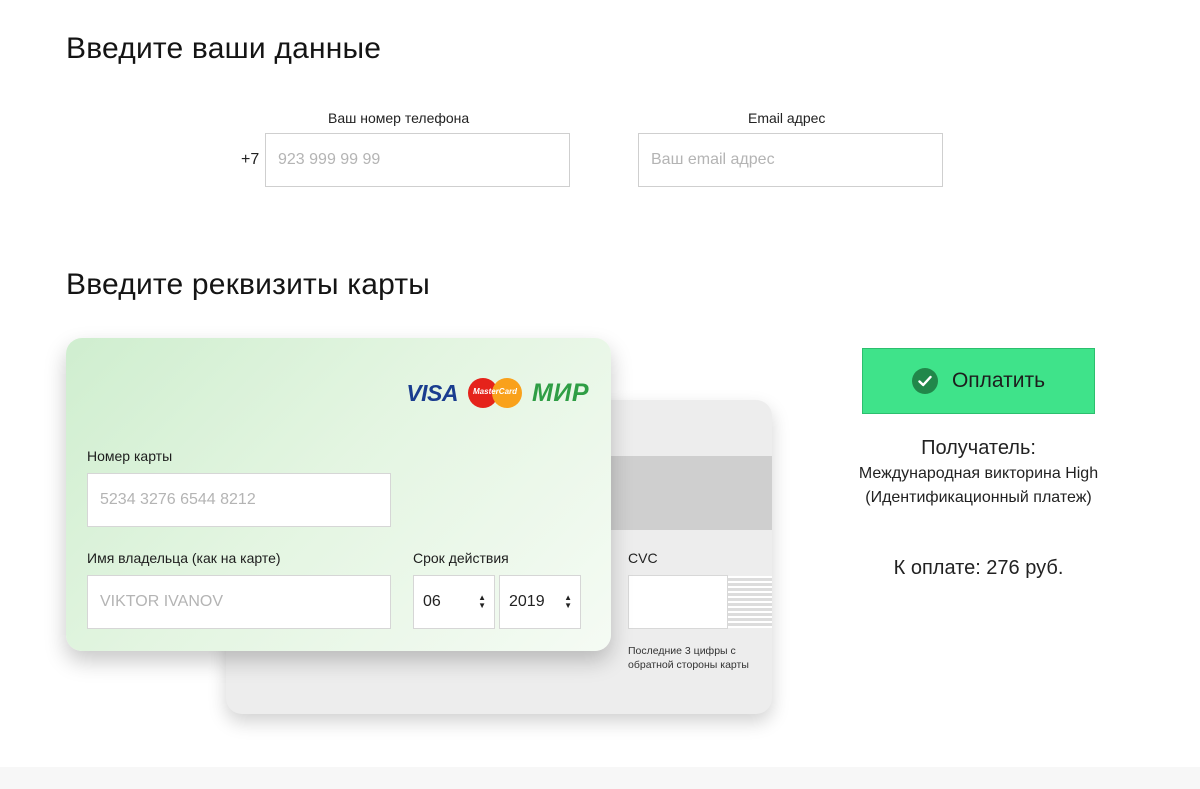  Describe the element at coordinates (184, 558) in the screenshot. I see `card-holder-label: Имя владельца (как на карте)` at that location.